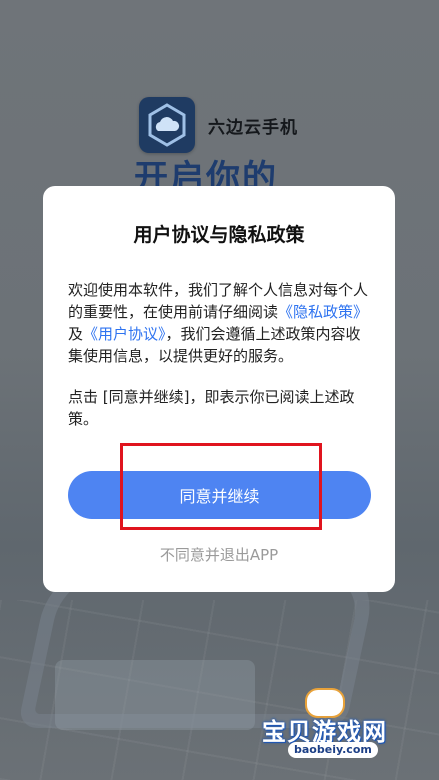 The width and height of the screenshot is (439, 780). What do you see at coordinates (155, 695) in the screenshot?
I see `background-pedestal` at bounding box center [155, 695].